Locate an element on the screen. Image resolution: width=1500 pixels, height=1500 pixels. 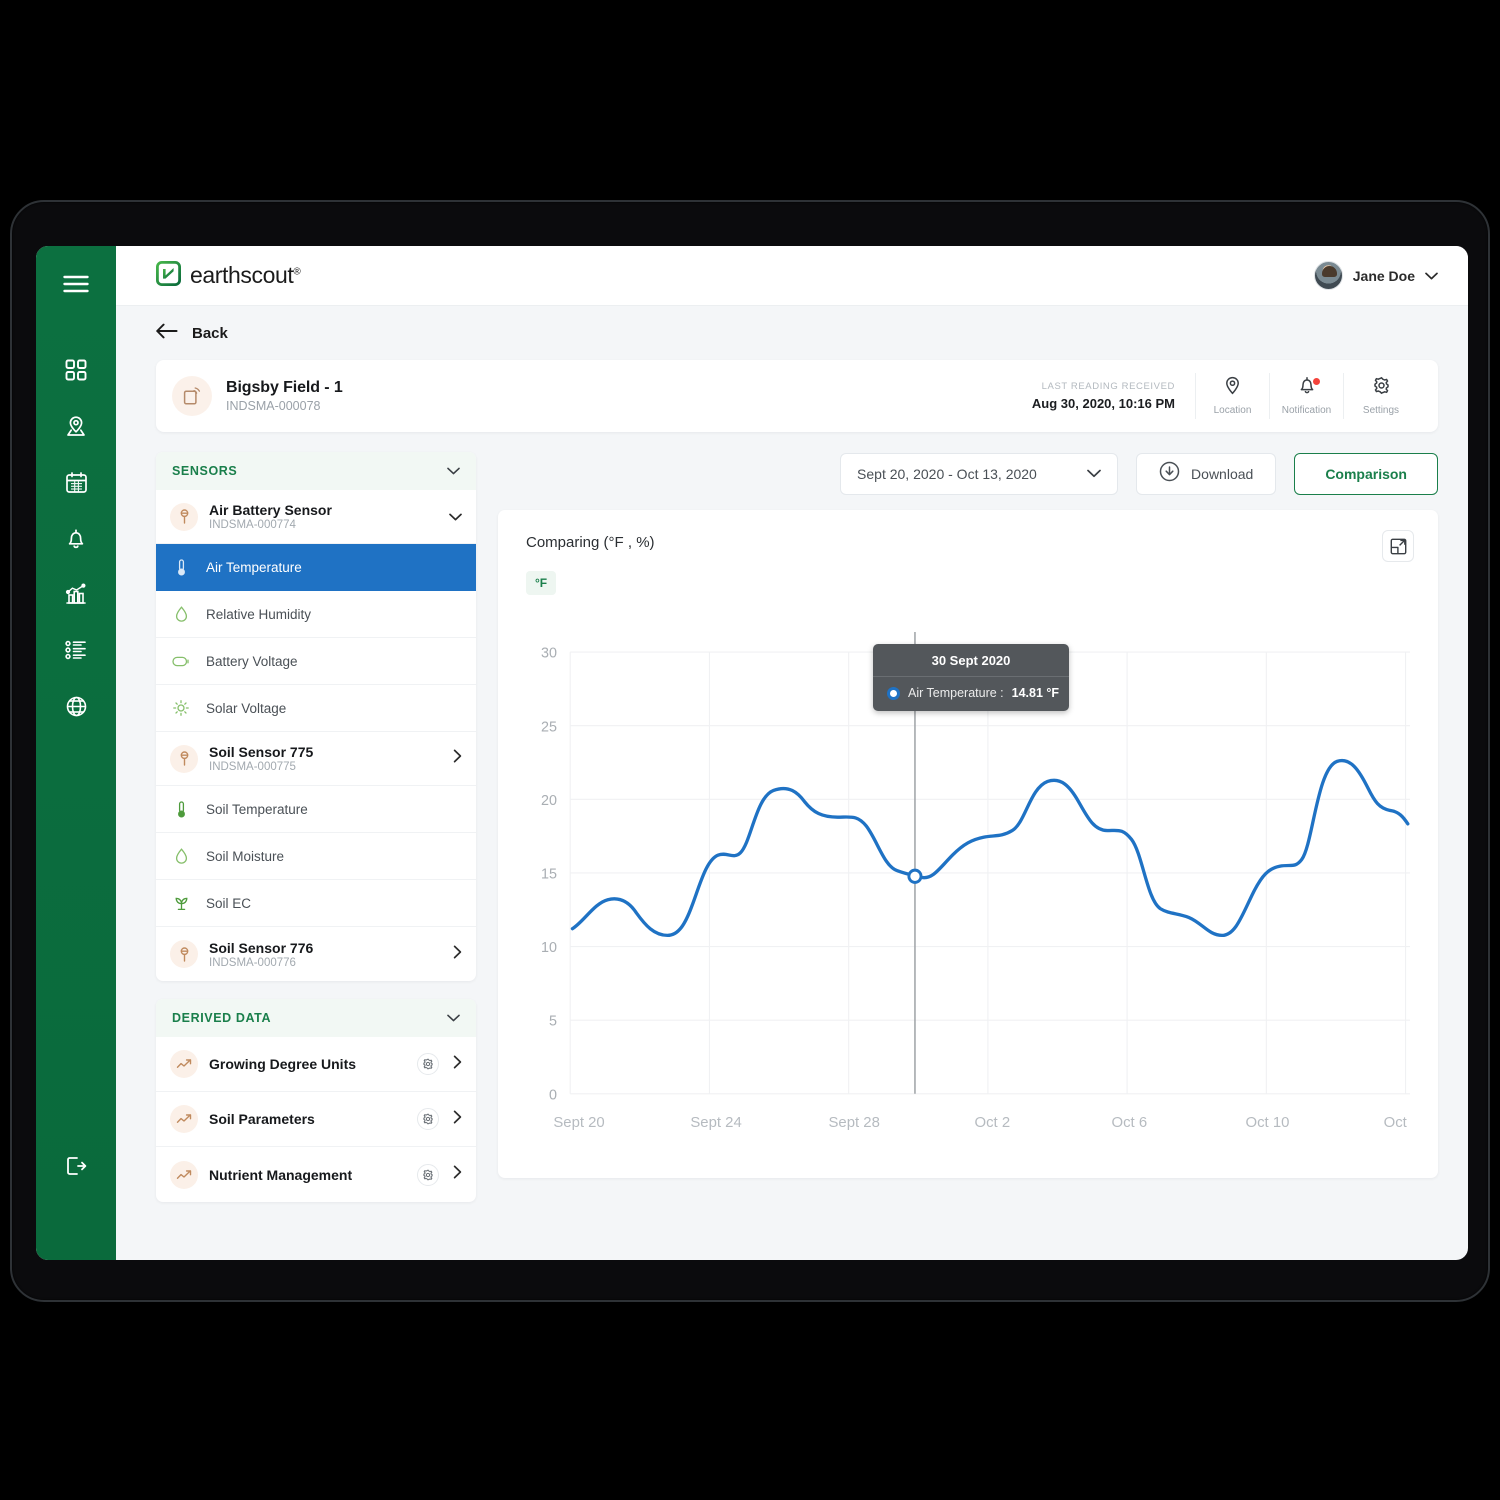
sensor-group-air-battery-sensor: Air Battery Sensor INDSMA-000774 is located at coordinates (316, 517).